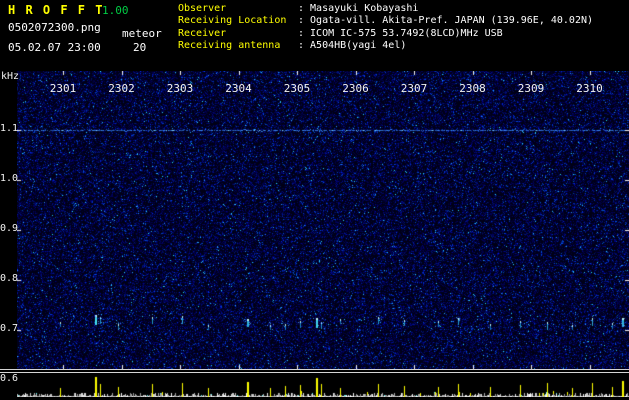 This screenshot has width=629, height=400. I want to click on info-label: Observer, so click(202, 8).